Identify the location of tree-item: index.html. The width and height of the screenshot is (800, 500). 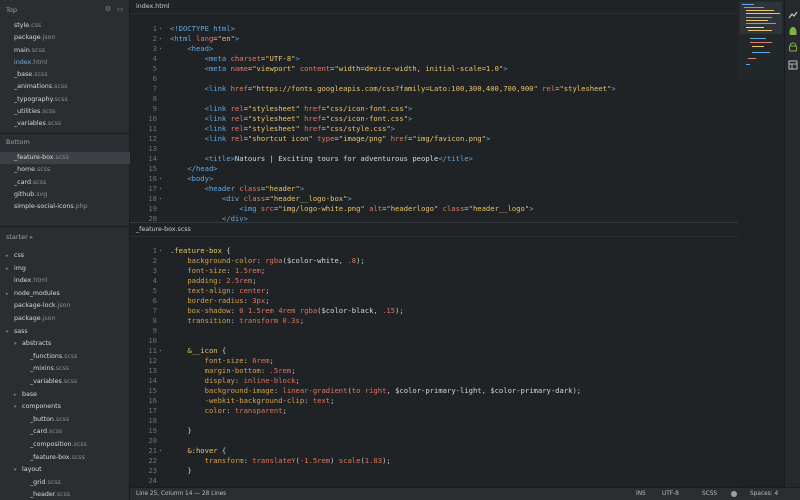
(65, 281).